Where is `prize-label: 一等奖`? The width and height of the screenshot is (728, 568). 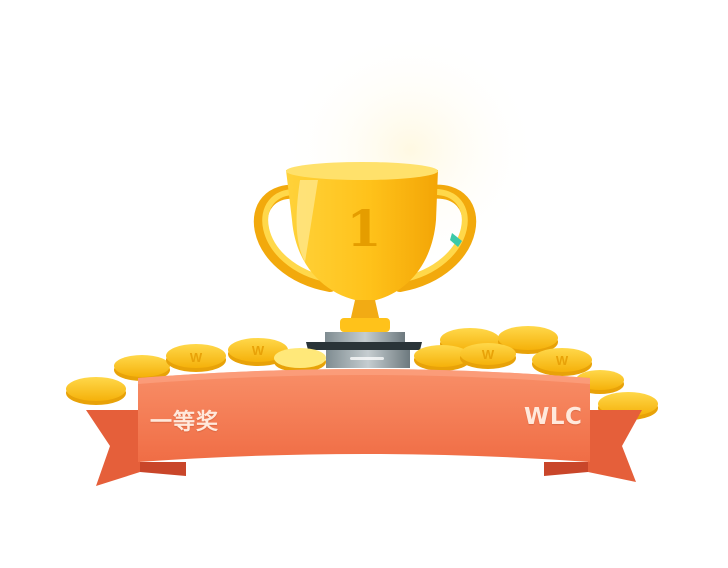 prize-label: 一等奖 is located at coordinates (185, 422).